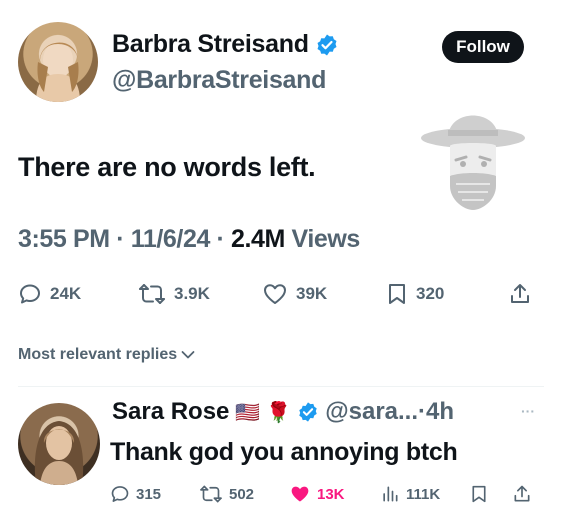 The height and width of the screenshot is (516, 568). Describe the element at coordinates (327, 44) in the screenshot. I see `verified-badge-icon` at that location.